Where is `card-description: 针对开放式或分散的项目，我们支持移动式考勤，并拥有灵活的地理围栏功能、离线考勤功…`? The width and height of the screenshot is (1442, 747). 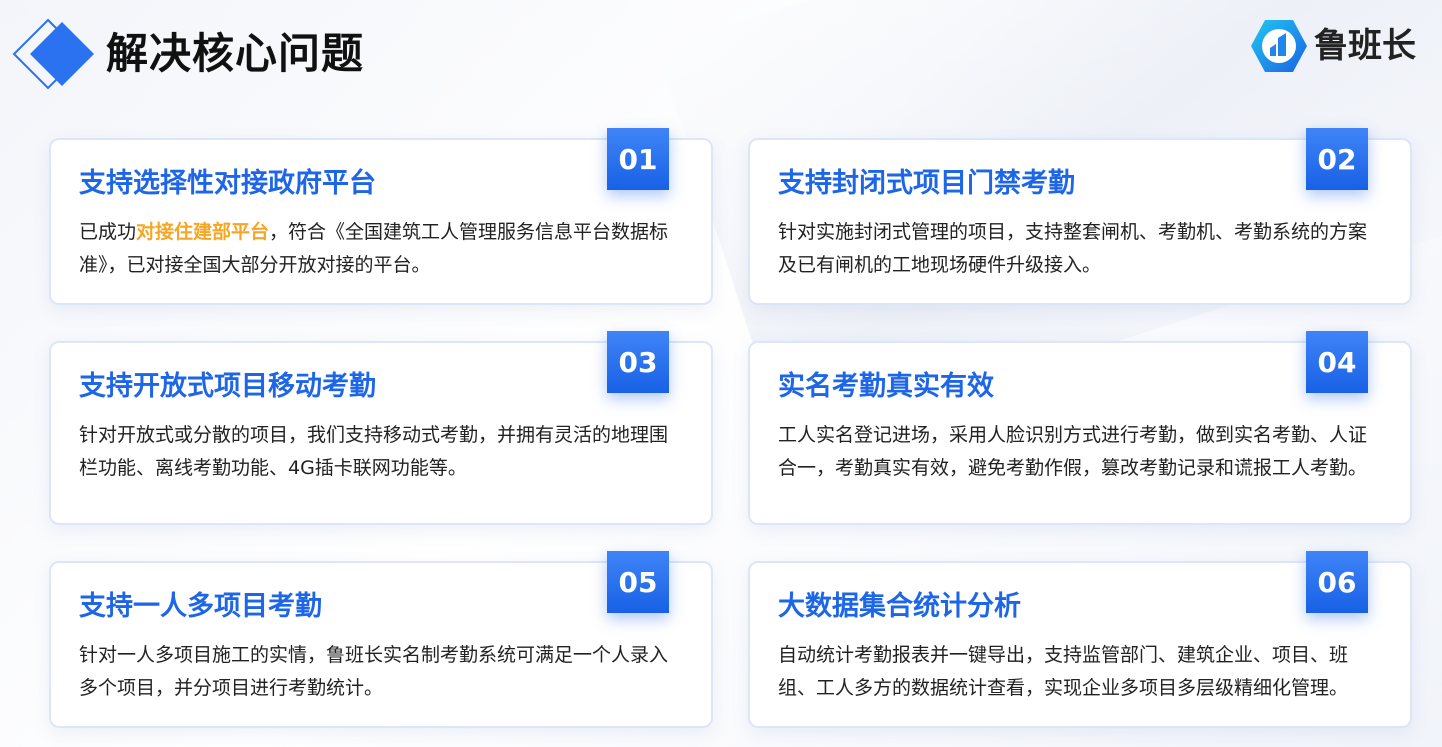 card-description: 针对开放式或分散的项目，我们支持移动式考勤，并拥有灵活的地理围栏功能、离线考勤功… is located at coordinates (374, 451).